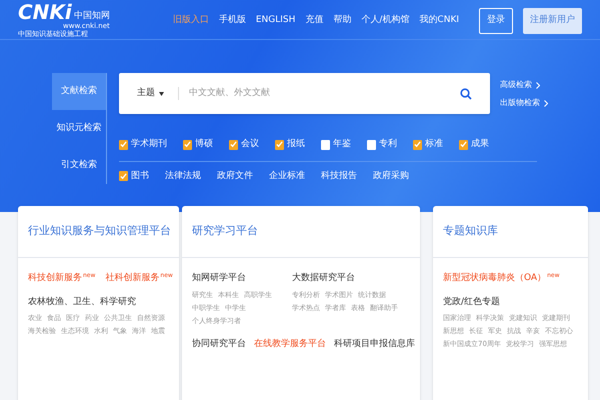 This screenshot has width=600, height=400. Describe the element at coordinates (324, 93) in the screenshot. I see `search-input: 中文文献、外文文献` at that location.